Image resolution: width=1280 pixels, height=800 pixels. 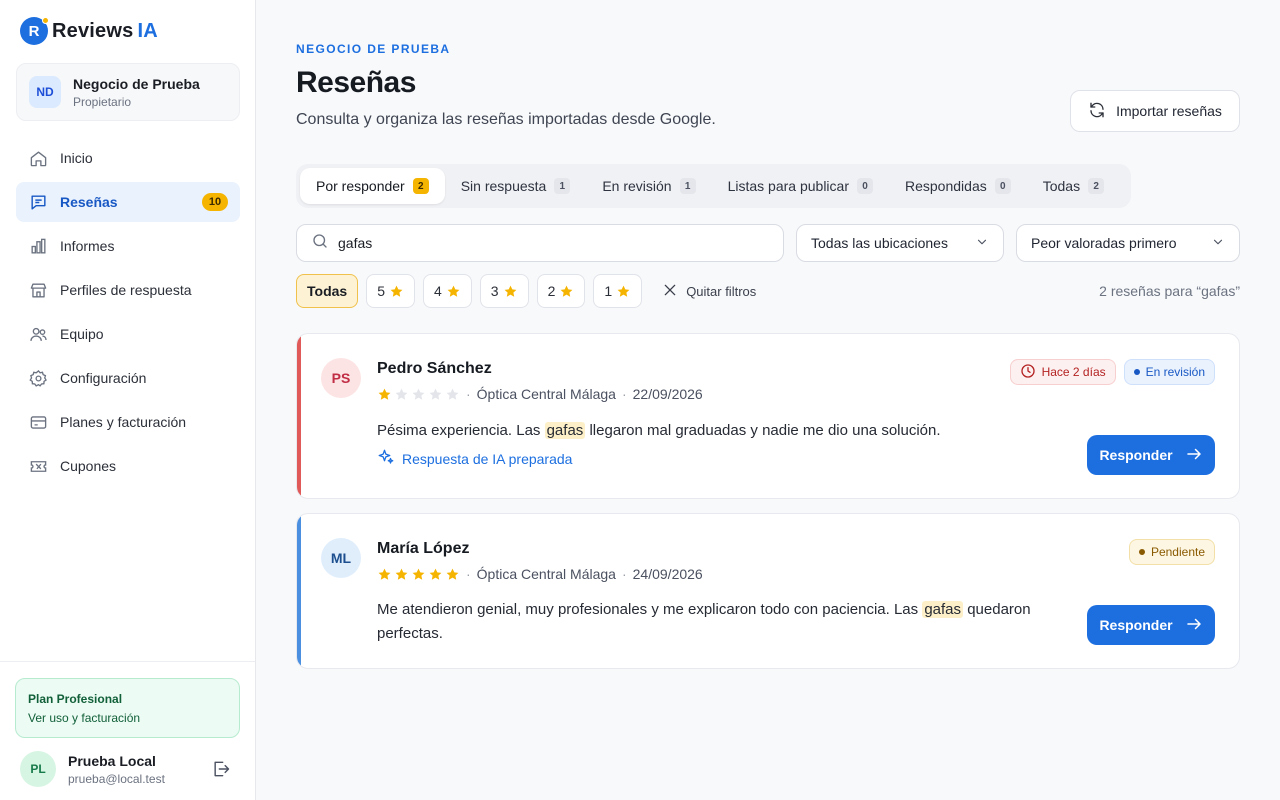 I want to click on gear-icon, so click(x=38, y=378).